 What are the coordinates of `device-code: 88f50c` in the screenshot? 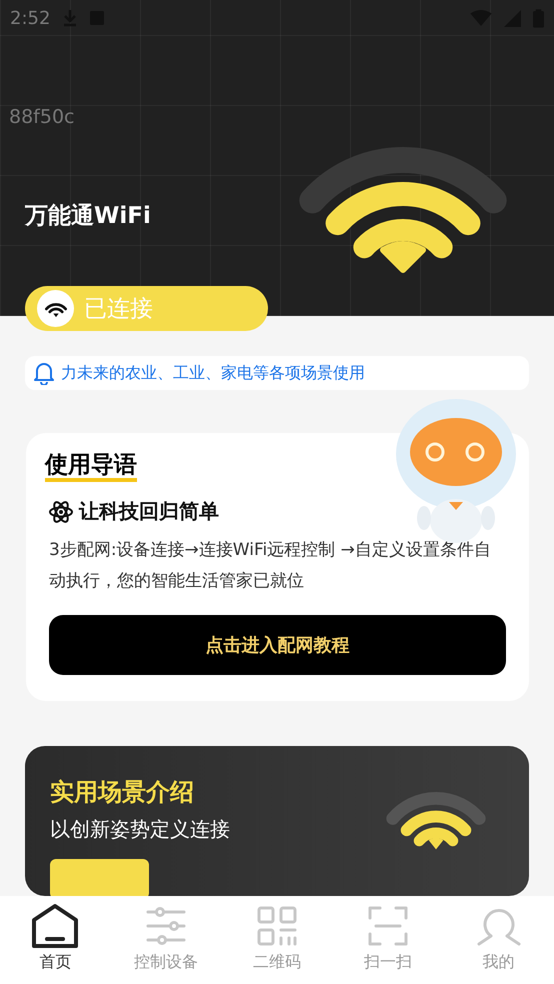 It's located at (41, 117).